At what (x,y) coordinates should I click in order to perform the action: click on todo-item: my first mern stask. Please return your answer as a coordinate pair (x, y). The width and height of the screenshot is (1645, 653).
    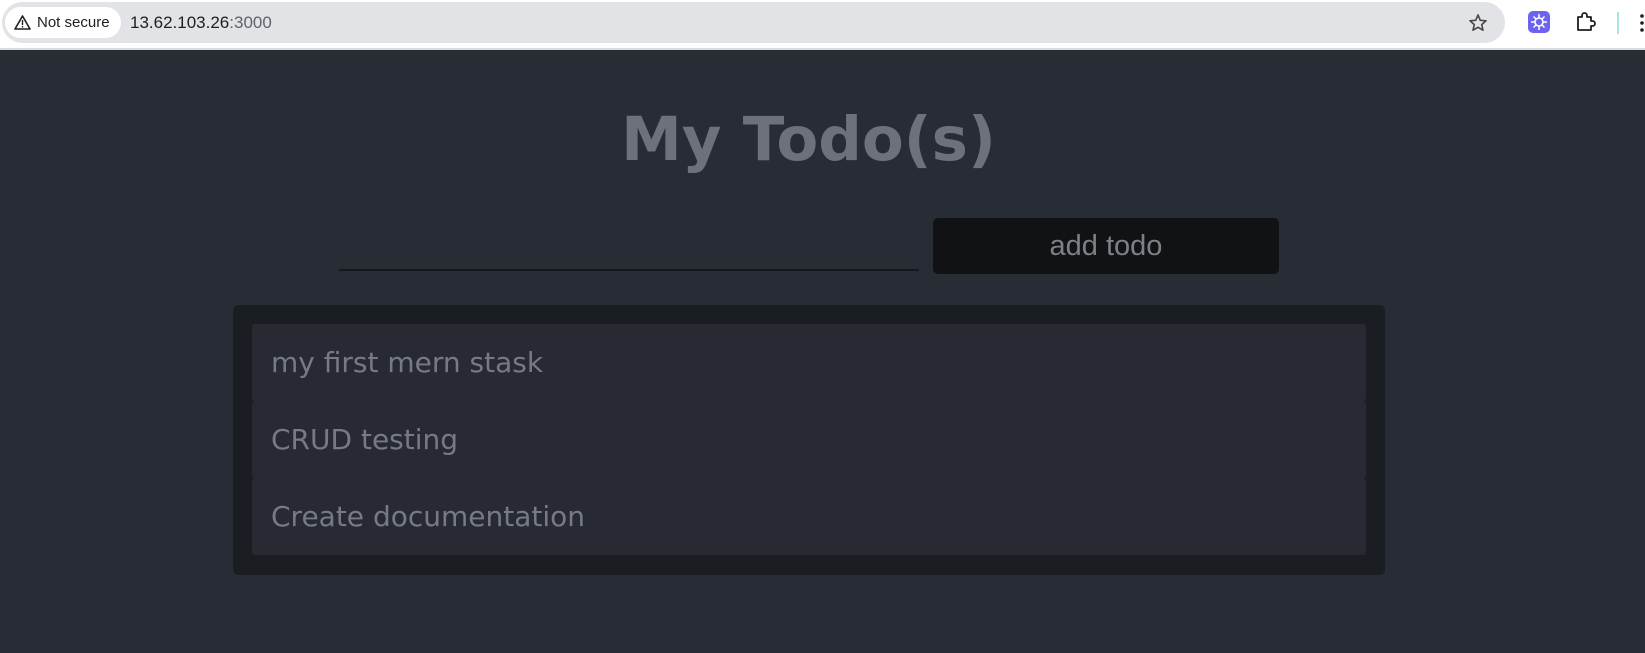
    Looking at the image, I should click on (809, 362).